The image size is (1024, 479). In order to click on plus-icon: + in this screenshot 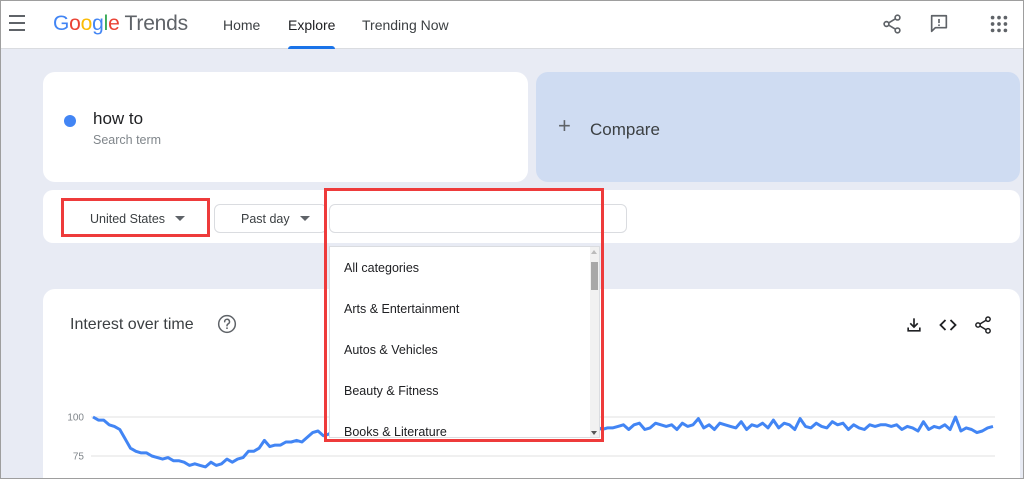, I will do `click(564, 125)`.